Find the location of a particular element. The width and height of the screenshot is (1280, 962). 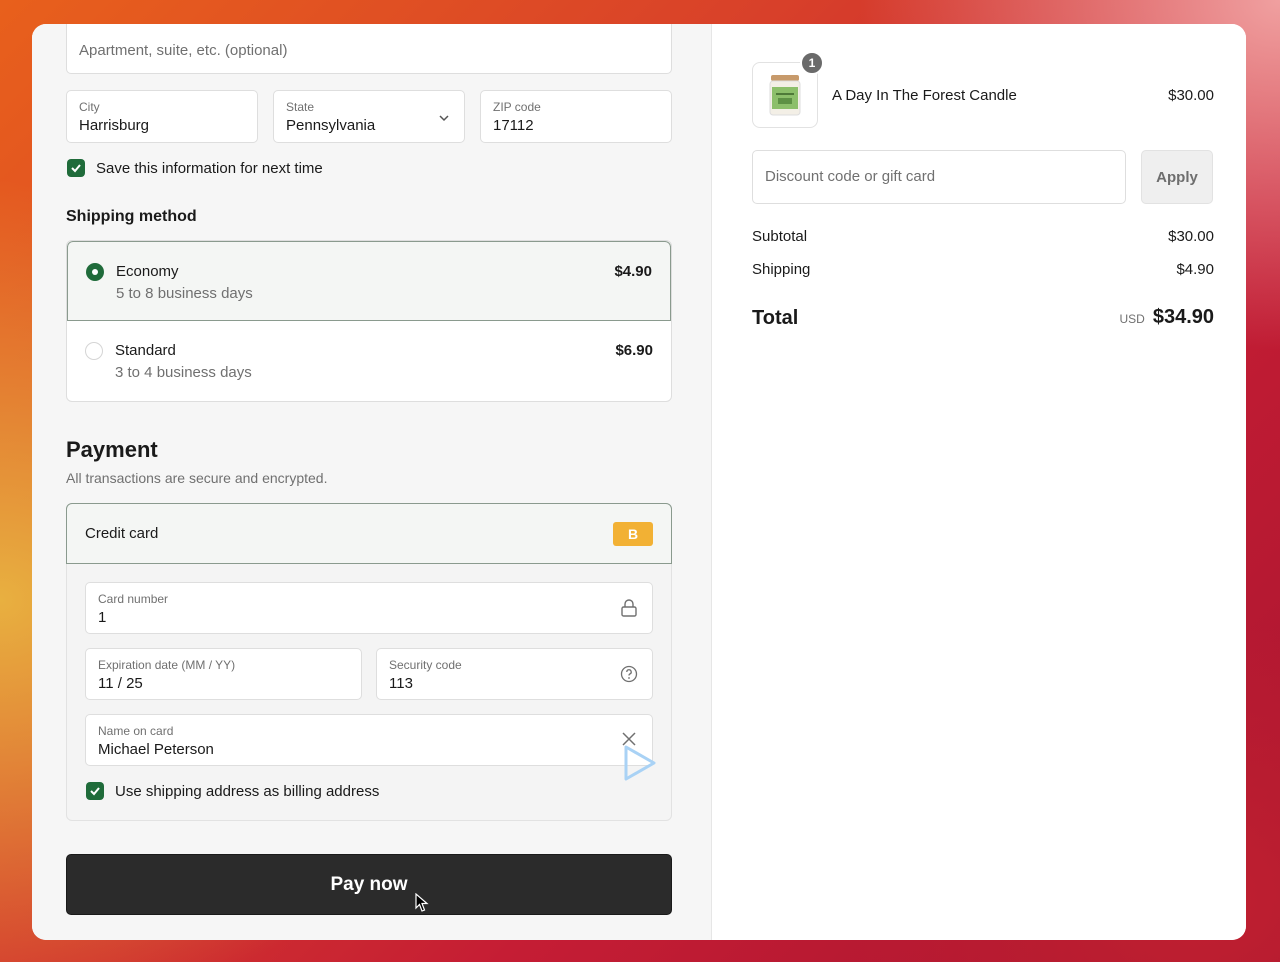

expiry-value: 11 / 25 is located at coordinates (120, 683).